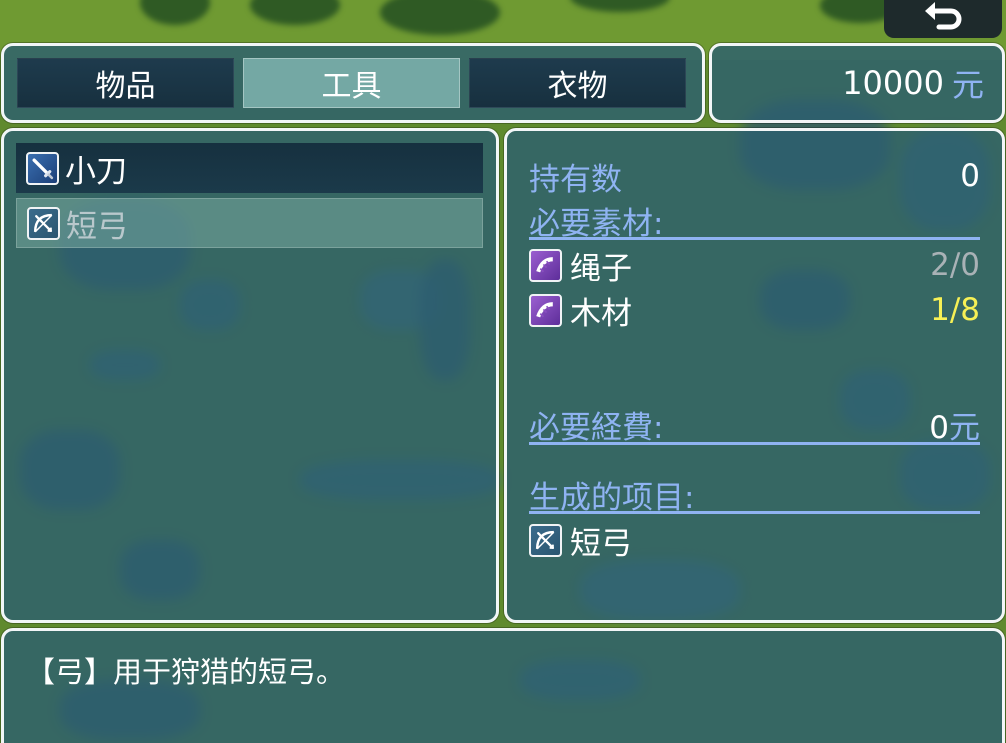 This screenshot has height=743, width=1006. I want to click on return-arrow-icon, so click(943, 16).